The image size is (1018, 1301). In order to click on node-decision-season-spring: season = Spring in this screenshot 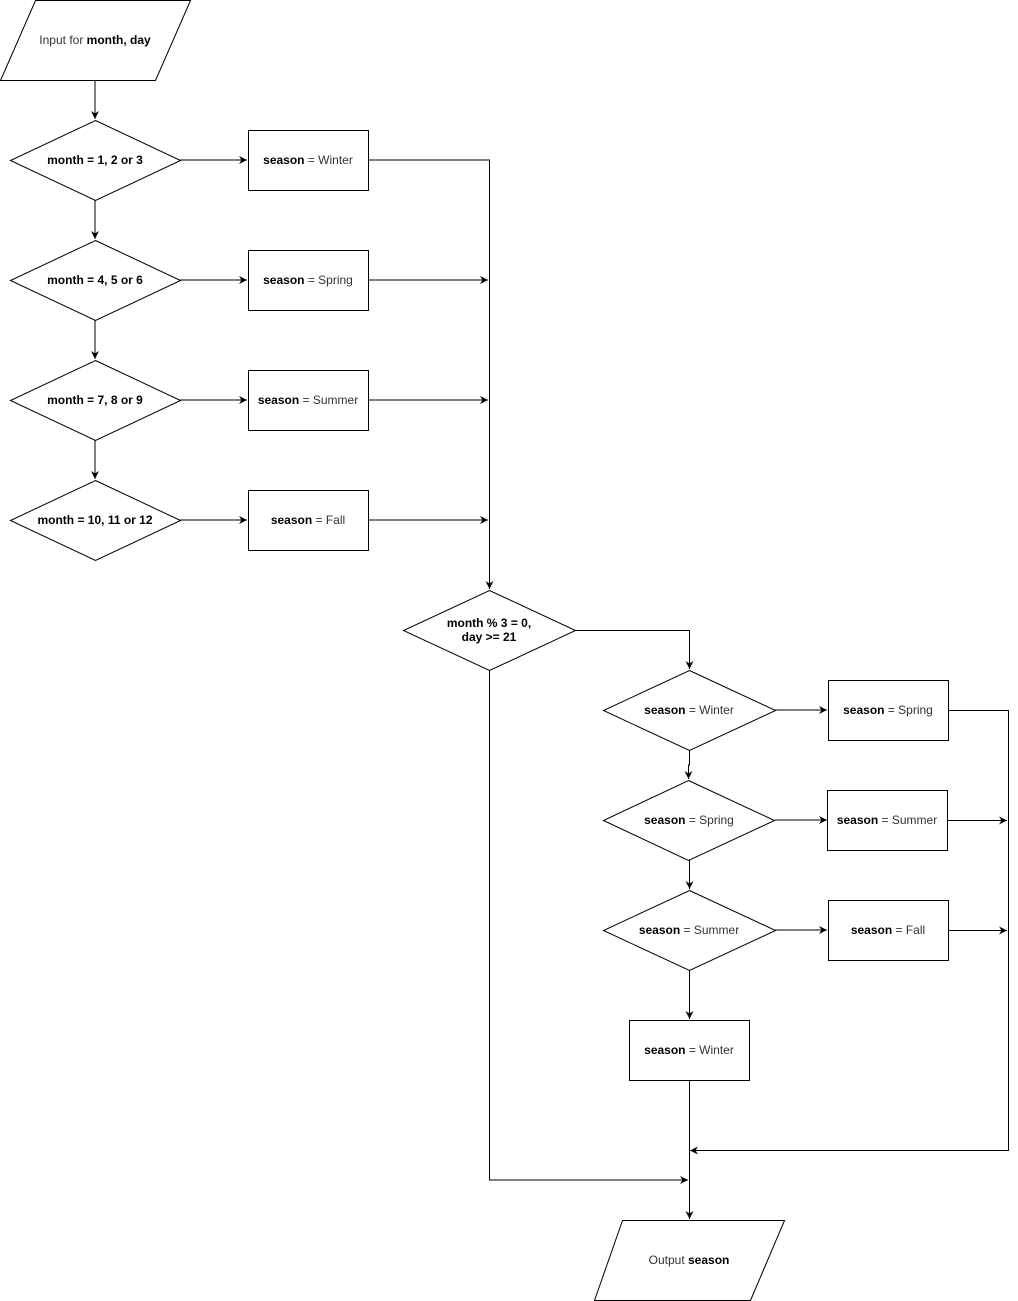, I will do `click(689, 820)`.